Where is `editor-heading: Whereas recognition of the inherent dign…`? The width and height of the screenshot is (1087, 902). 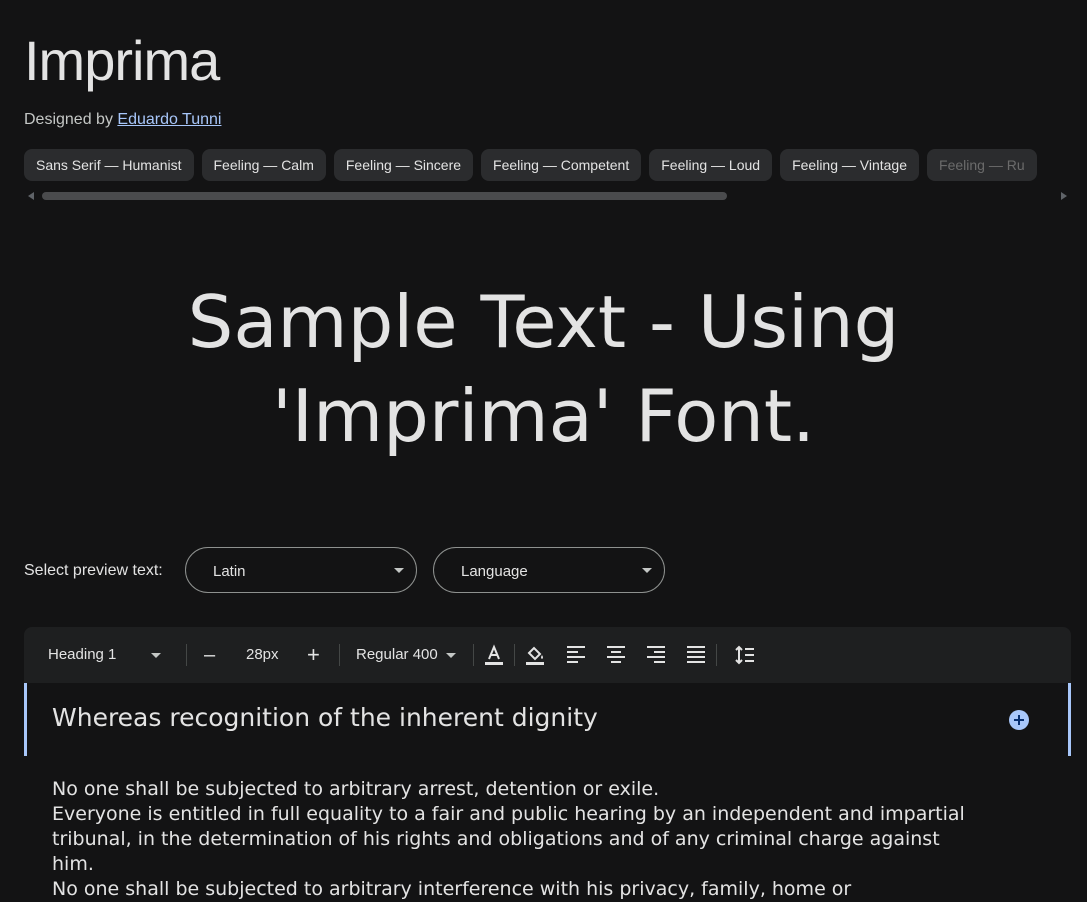
editor-heading: Whereas recognition of the inherent dign… is located at coordinates (325, 717).